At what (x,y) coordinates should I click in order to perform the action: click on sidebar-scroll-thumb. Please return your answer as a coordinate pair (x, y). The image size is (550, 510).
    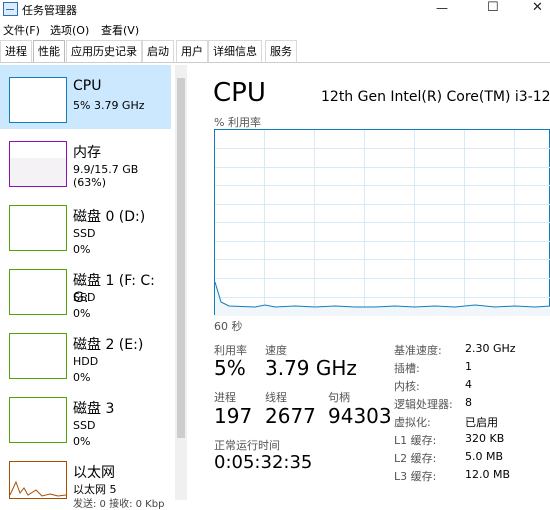
    Looking at the image, I should click on (181, 258).